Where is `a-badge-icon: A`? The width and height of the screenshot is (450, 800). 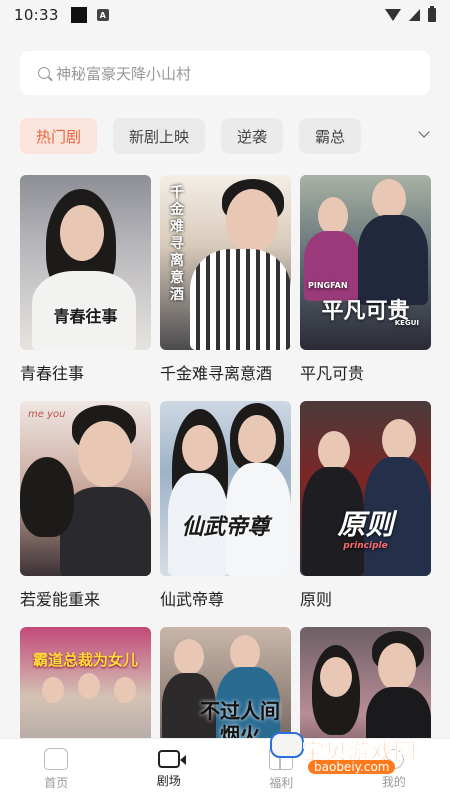 a-badge-icon: A is located at coordinates (102, 15).